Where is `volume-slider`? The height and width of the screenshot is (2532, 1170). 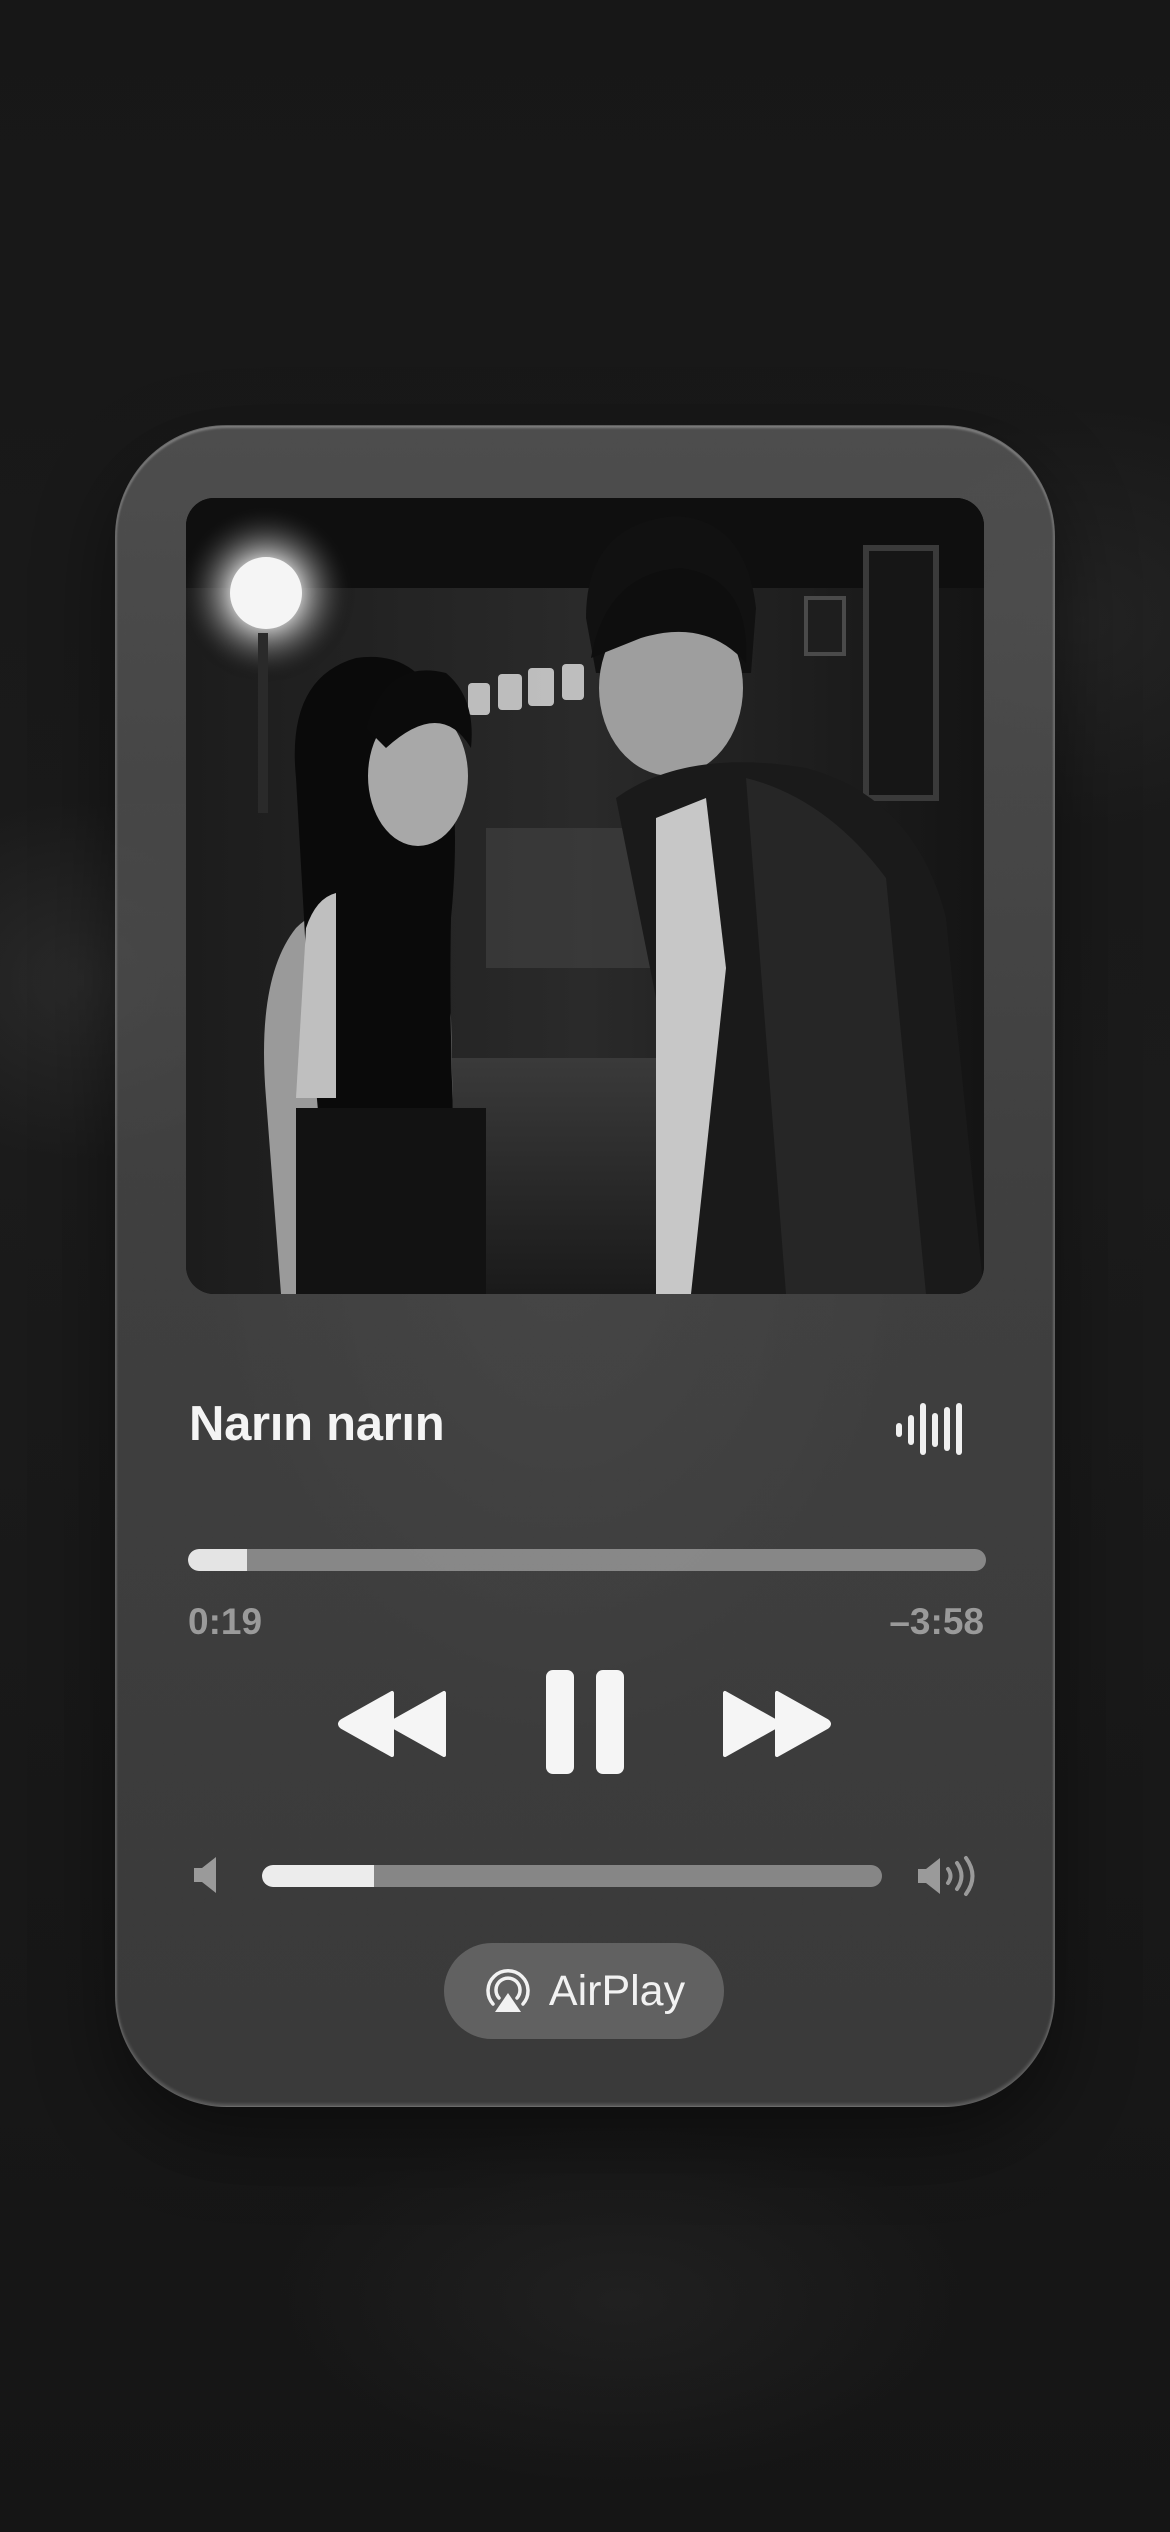 volume-slider is located at coordinates (572, 1876).